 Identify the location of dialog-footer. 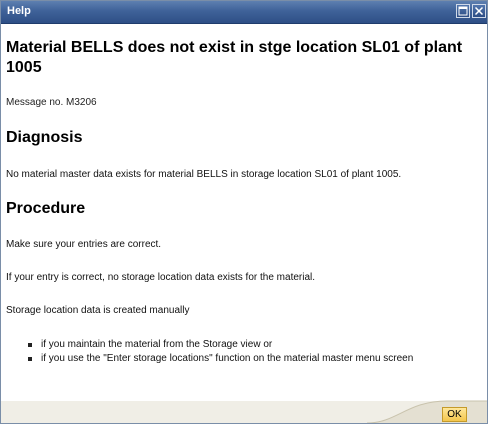
(244, 411).